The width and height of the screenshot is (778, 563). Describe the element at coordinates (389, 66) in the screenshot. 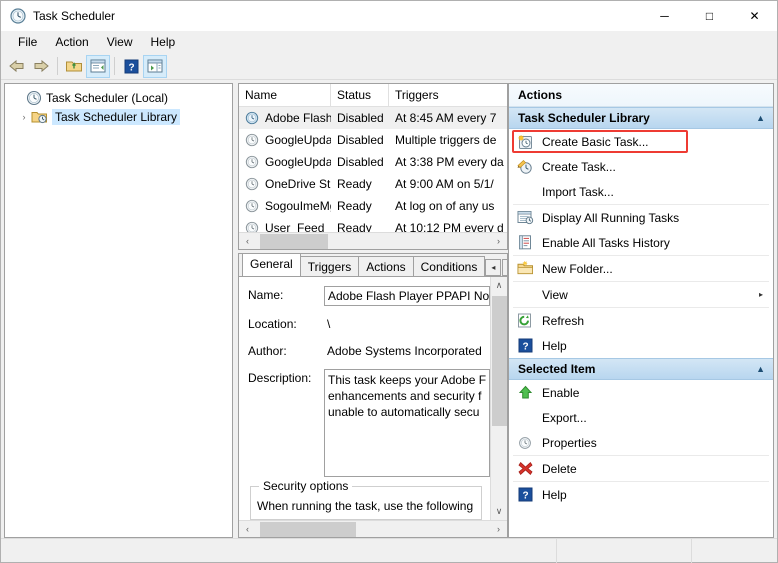

I see `toolbar: ?` at that location.